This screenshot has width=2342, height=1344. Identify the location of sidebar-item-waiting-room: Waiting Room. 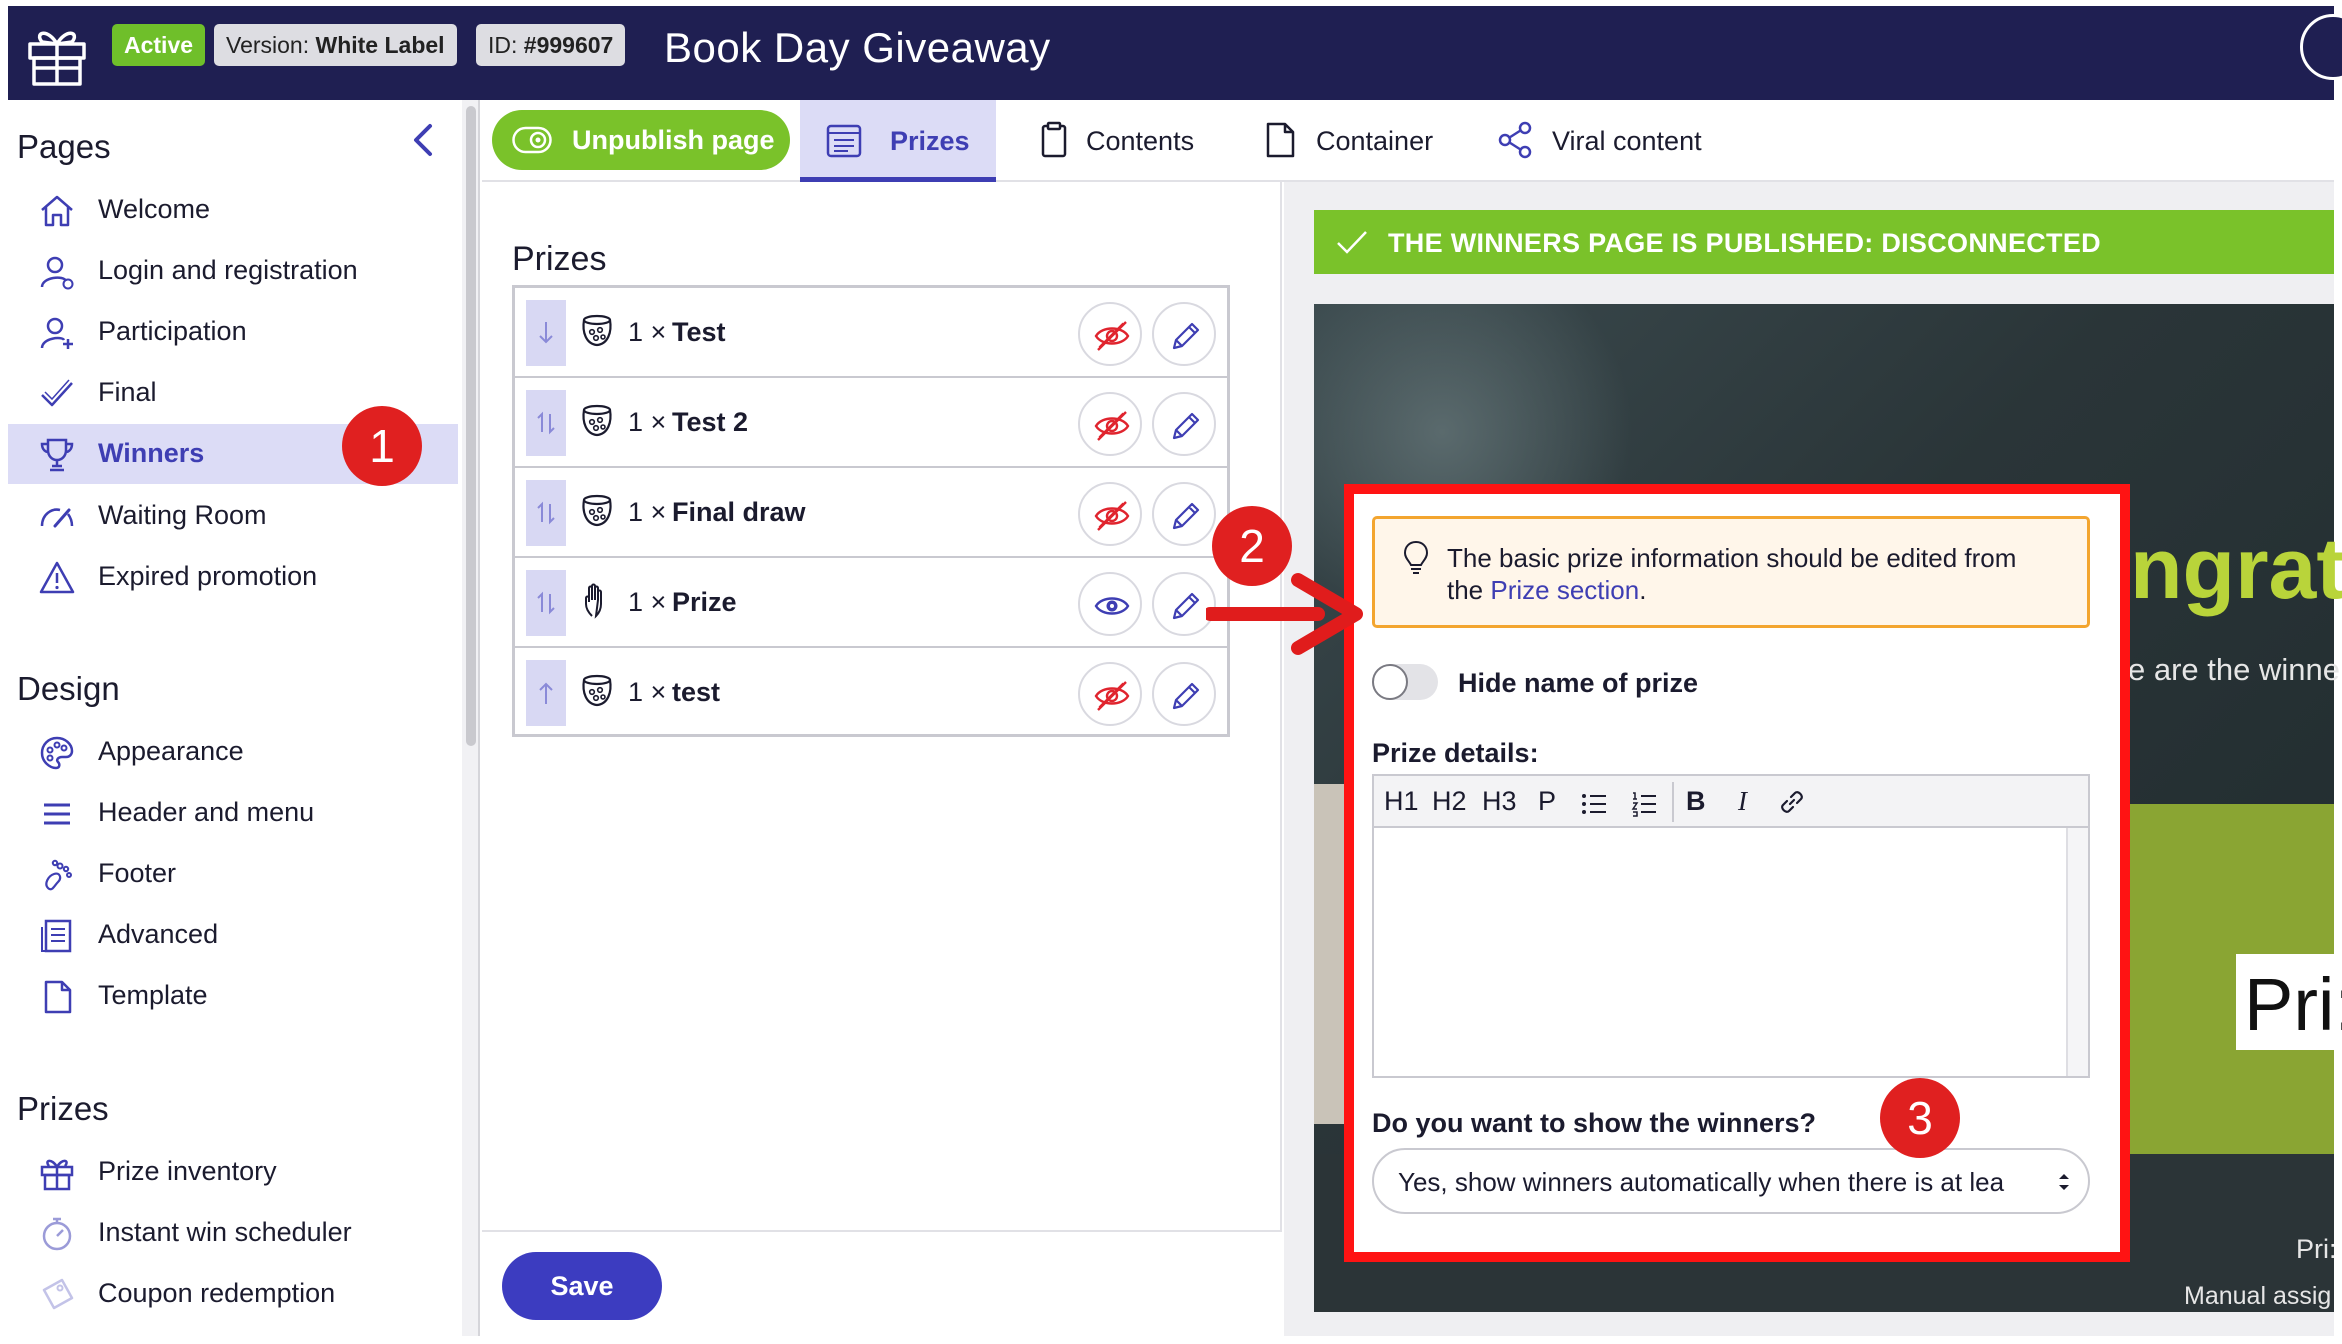
(233, 516).